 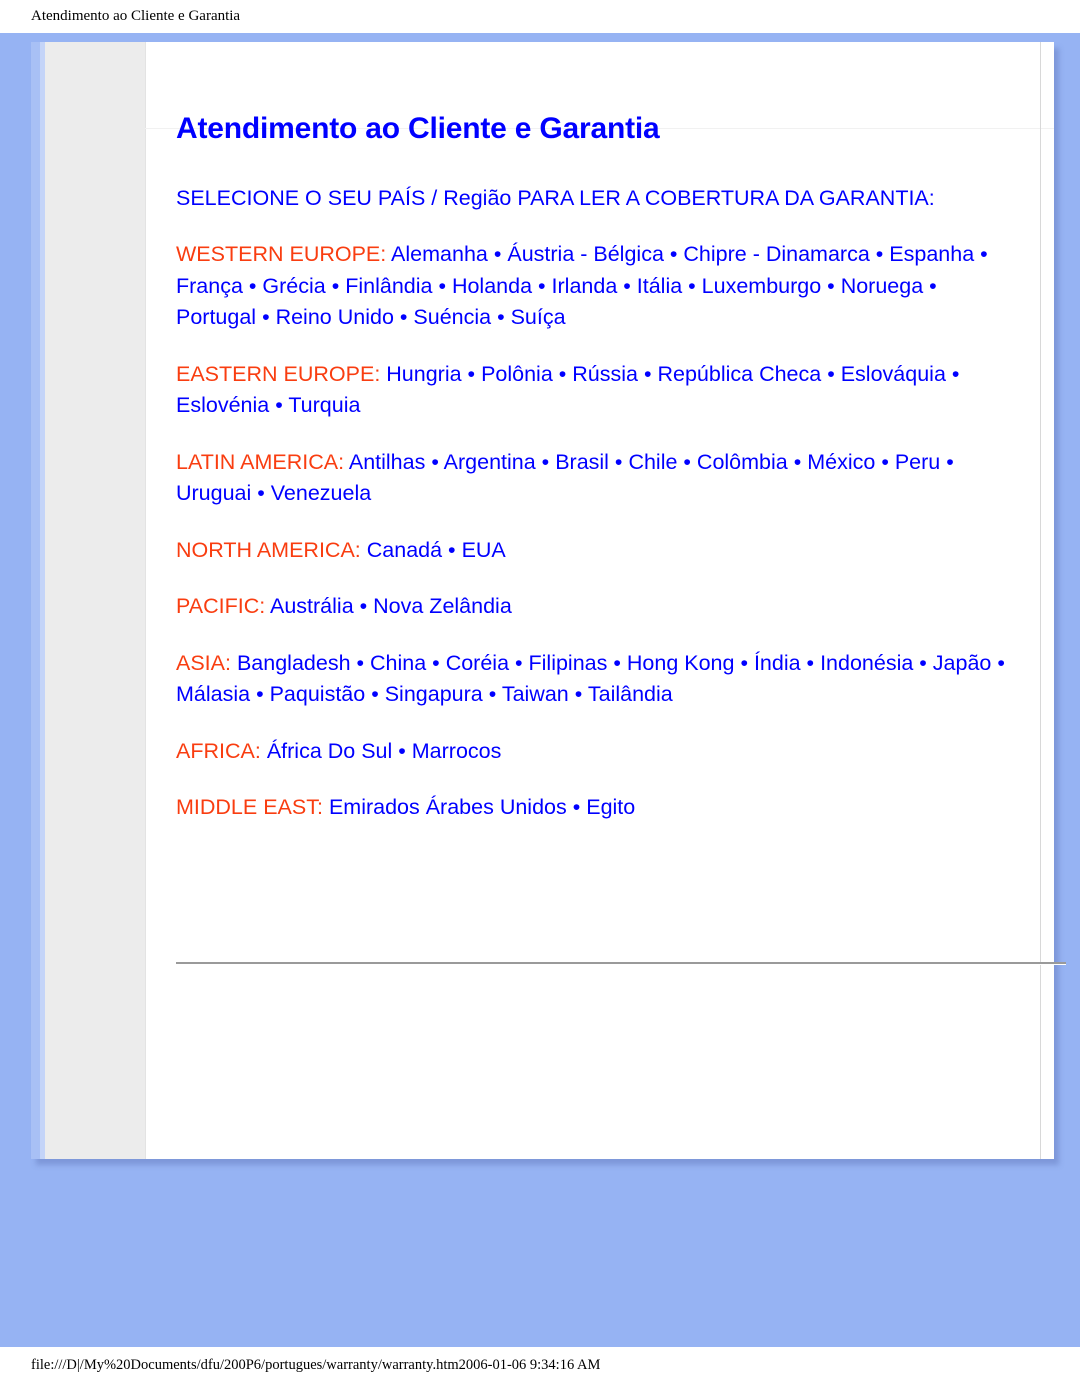 I want to click on country-link: Marrocos, so click(x=457, y=751).